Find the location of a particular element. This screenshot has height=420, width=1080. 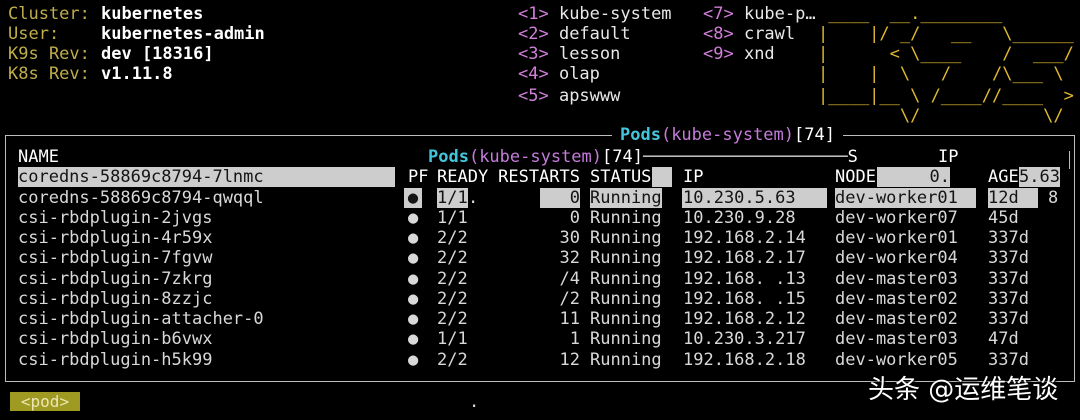

namespace-shortcut-5: <5> apswww is located at coordinates (569, 96).